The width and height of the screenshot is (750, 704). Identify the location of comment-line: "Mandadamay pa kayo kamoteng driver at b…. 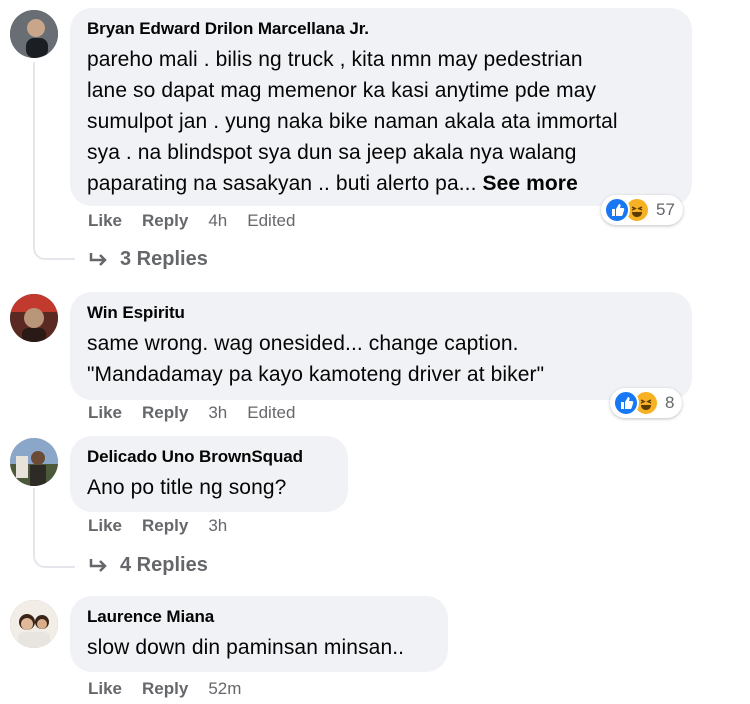
(316, 374).